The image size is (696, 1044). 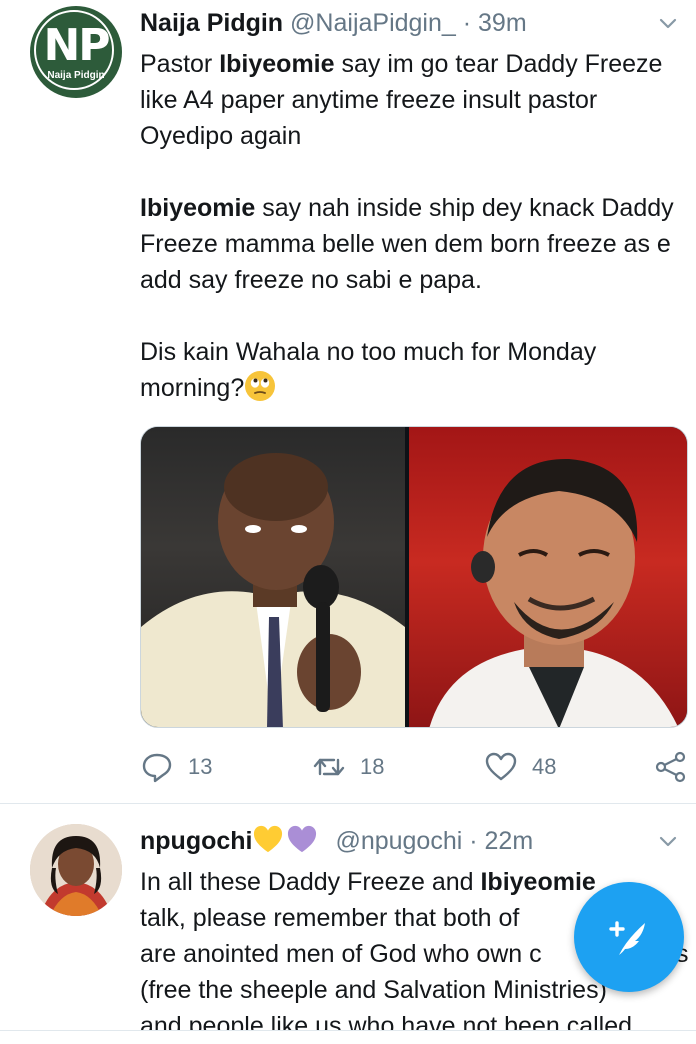 What do you see at coordinates (329, 767) in the screenshot?
I see `retweet-icon` at bounding box center [329, 767].